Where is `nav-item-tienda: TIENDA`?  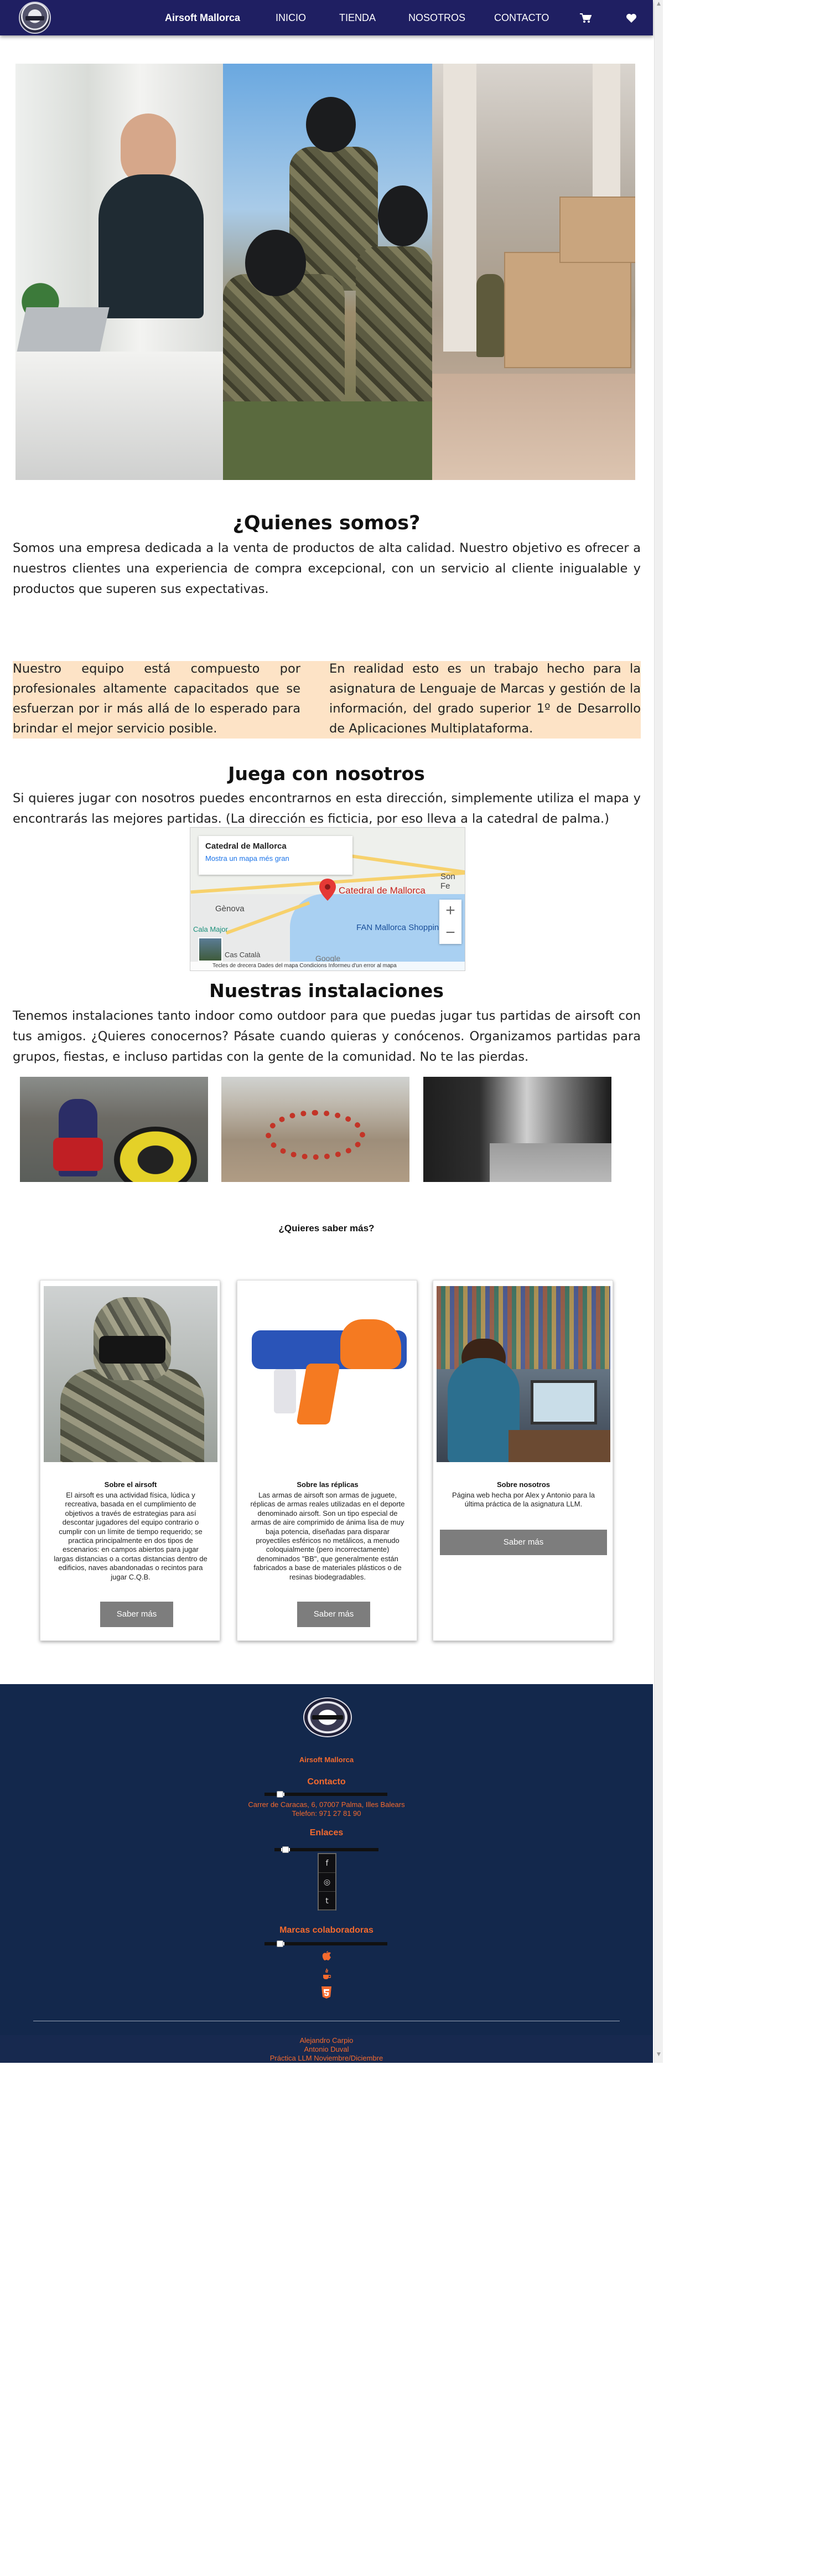 nav-item-tienda: TIENDA is located at coordinates (357, 17).